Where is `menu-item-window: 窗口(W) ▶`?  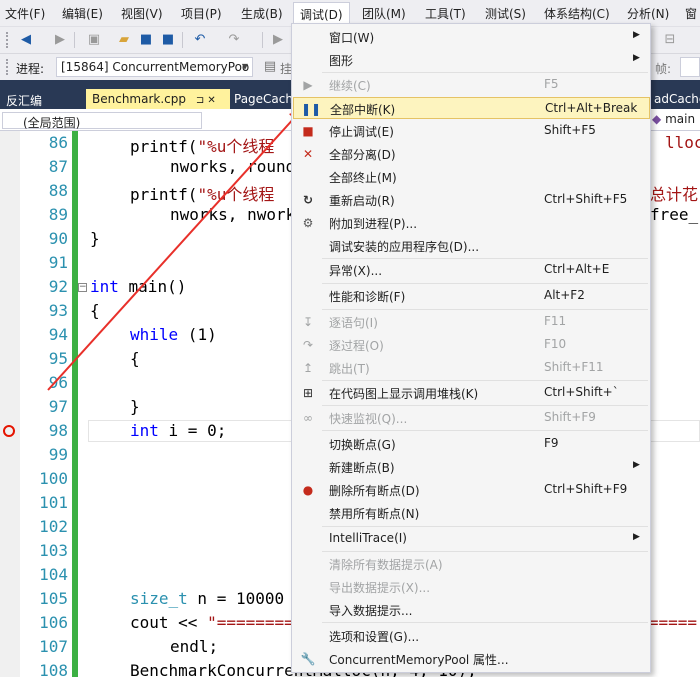 menu-item-window: 窗口(W) ▶ is located at coordinates (471, 37).